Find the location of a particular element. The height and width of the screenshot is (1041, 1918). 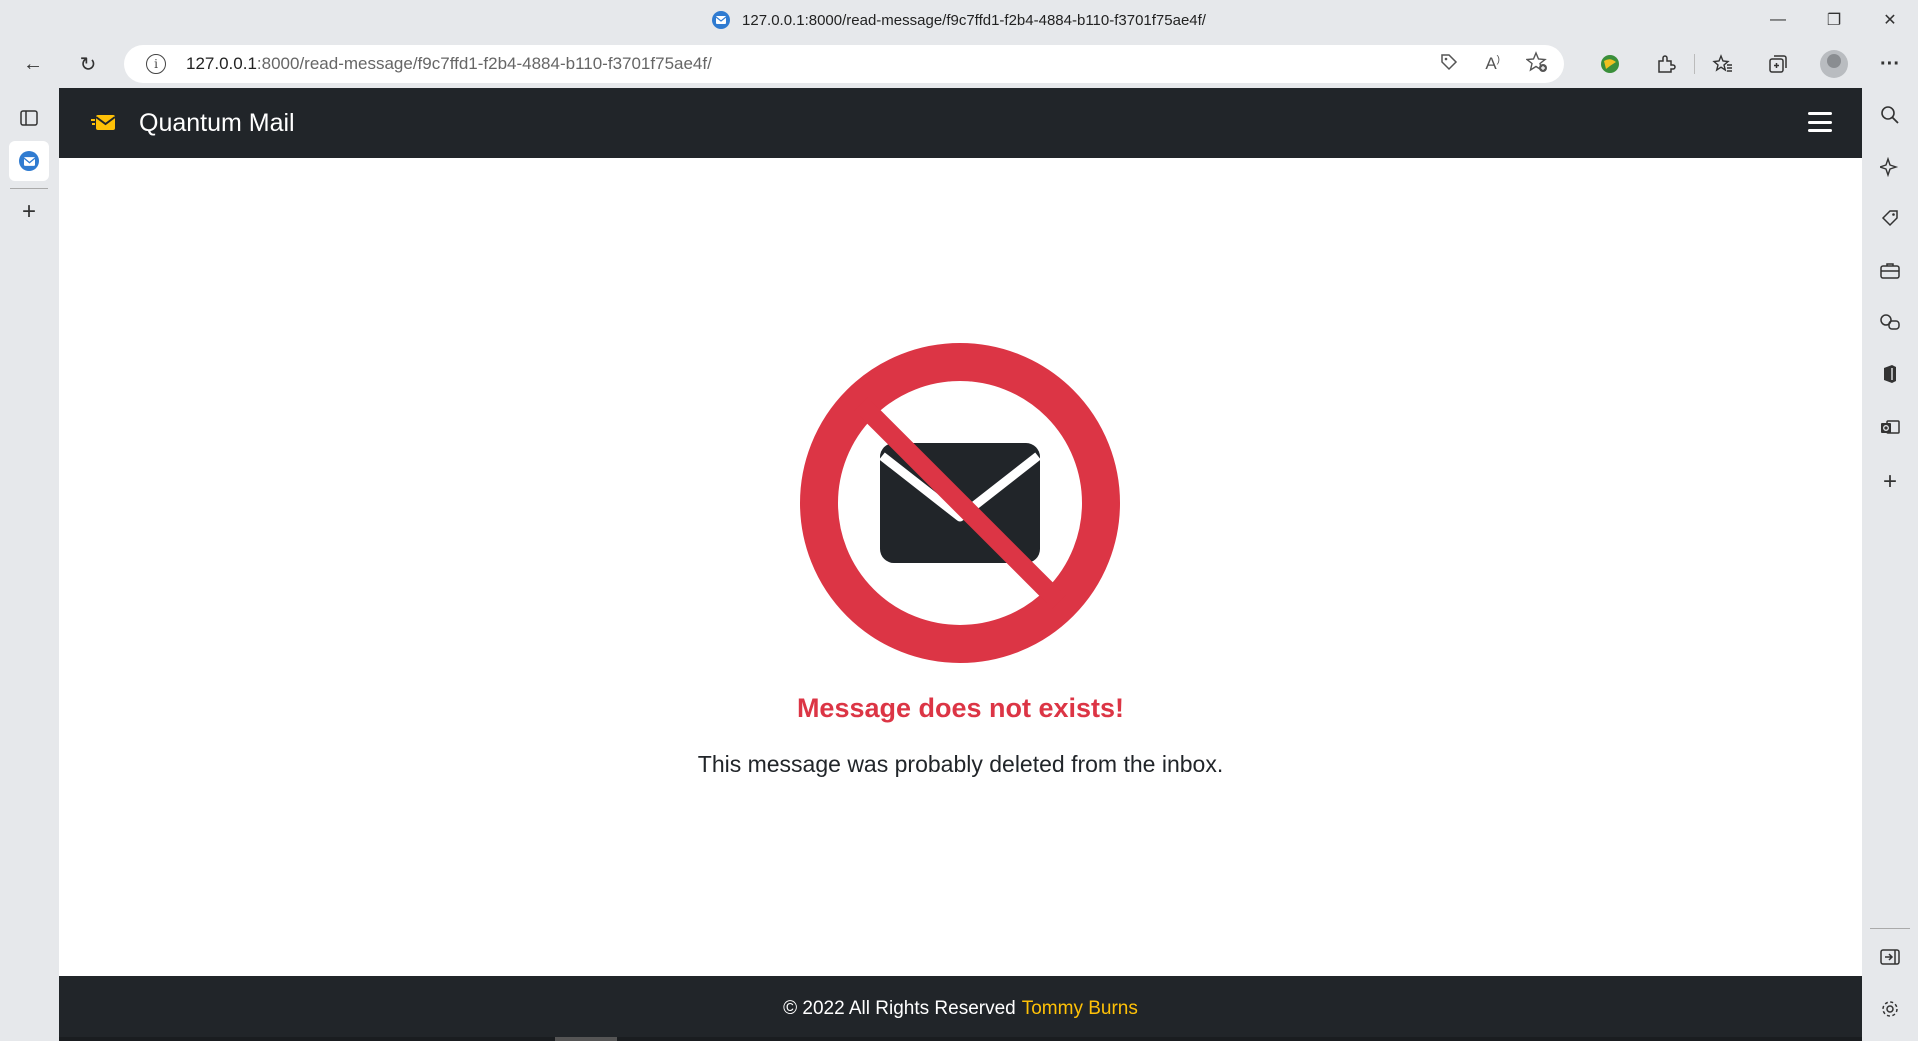

tools-briefcase-icon is located at coordinates (1890, 271).